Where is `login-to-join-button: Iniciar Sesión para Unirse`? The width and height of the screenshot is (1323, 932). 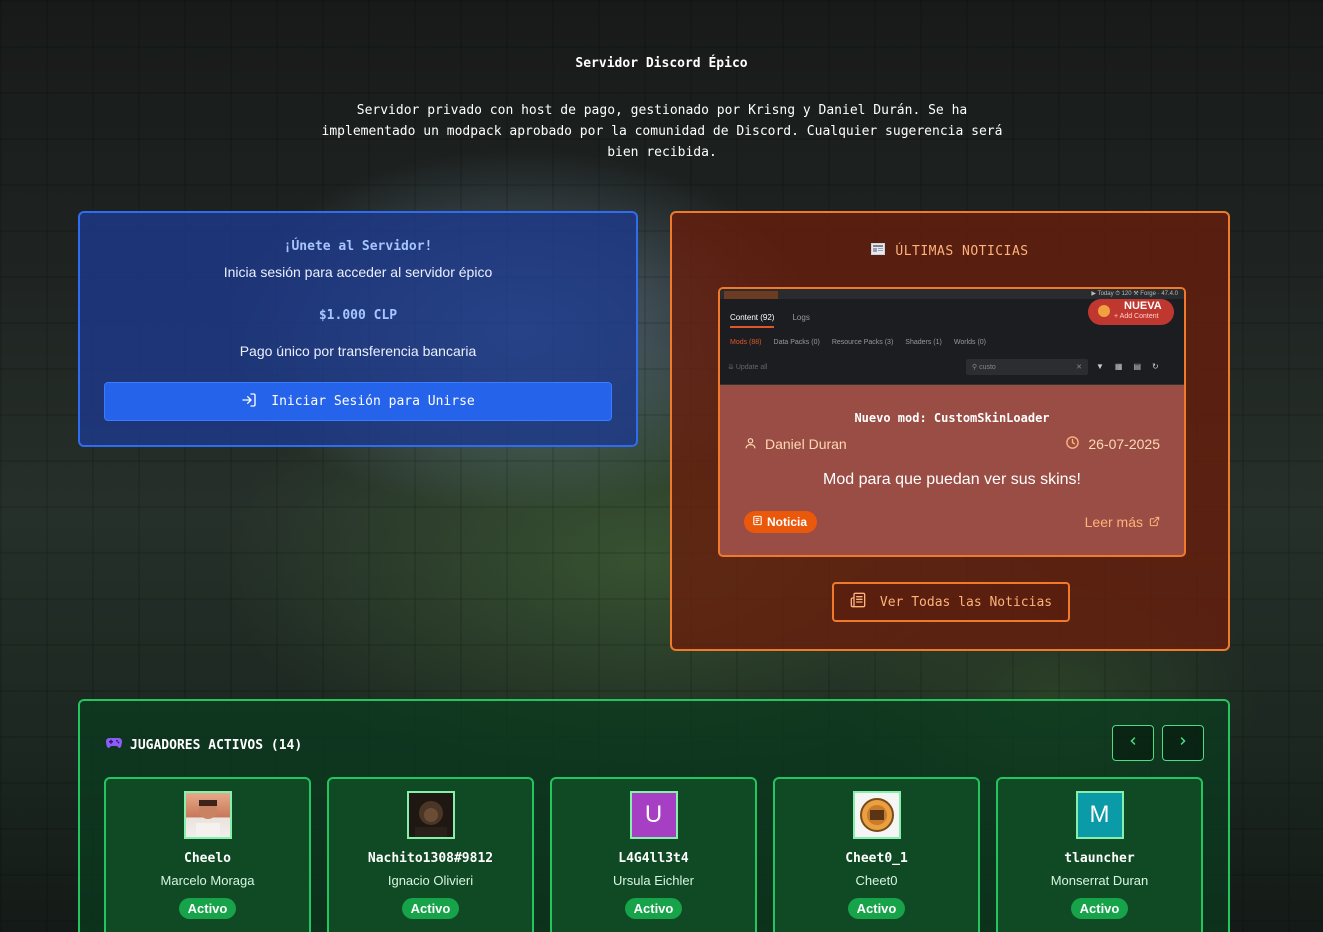
login-to-join-button: Iniciar Sesión para Unirse is located at coordinates (358, 401).